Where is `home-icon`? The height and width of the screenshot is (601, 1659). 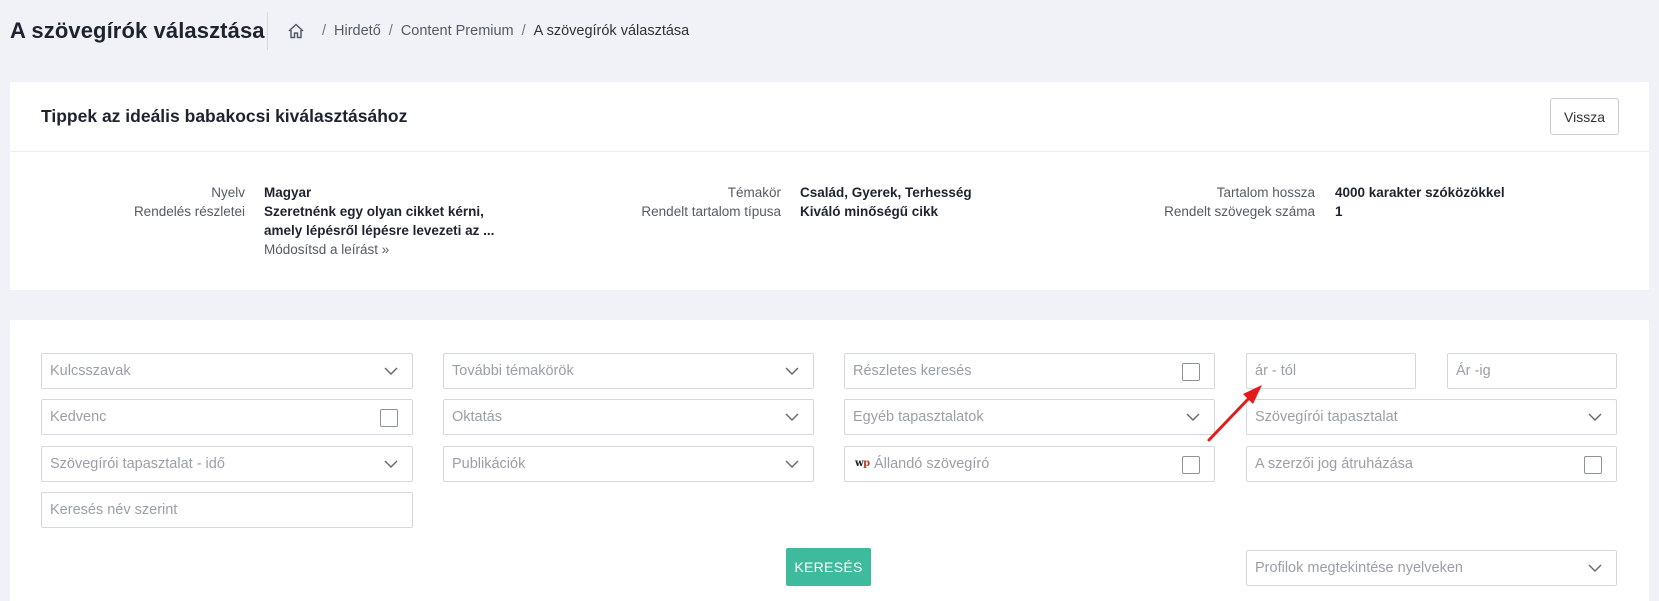
home-icon is located at coordinates (296, 31).